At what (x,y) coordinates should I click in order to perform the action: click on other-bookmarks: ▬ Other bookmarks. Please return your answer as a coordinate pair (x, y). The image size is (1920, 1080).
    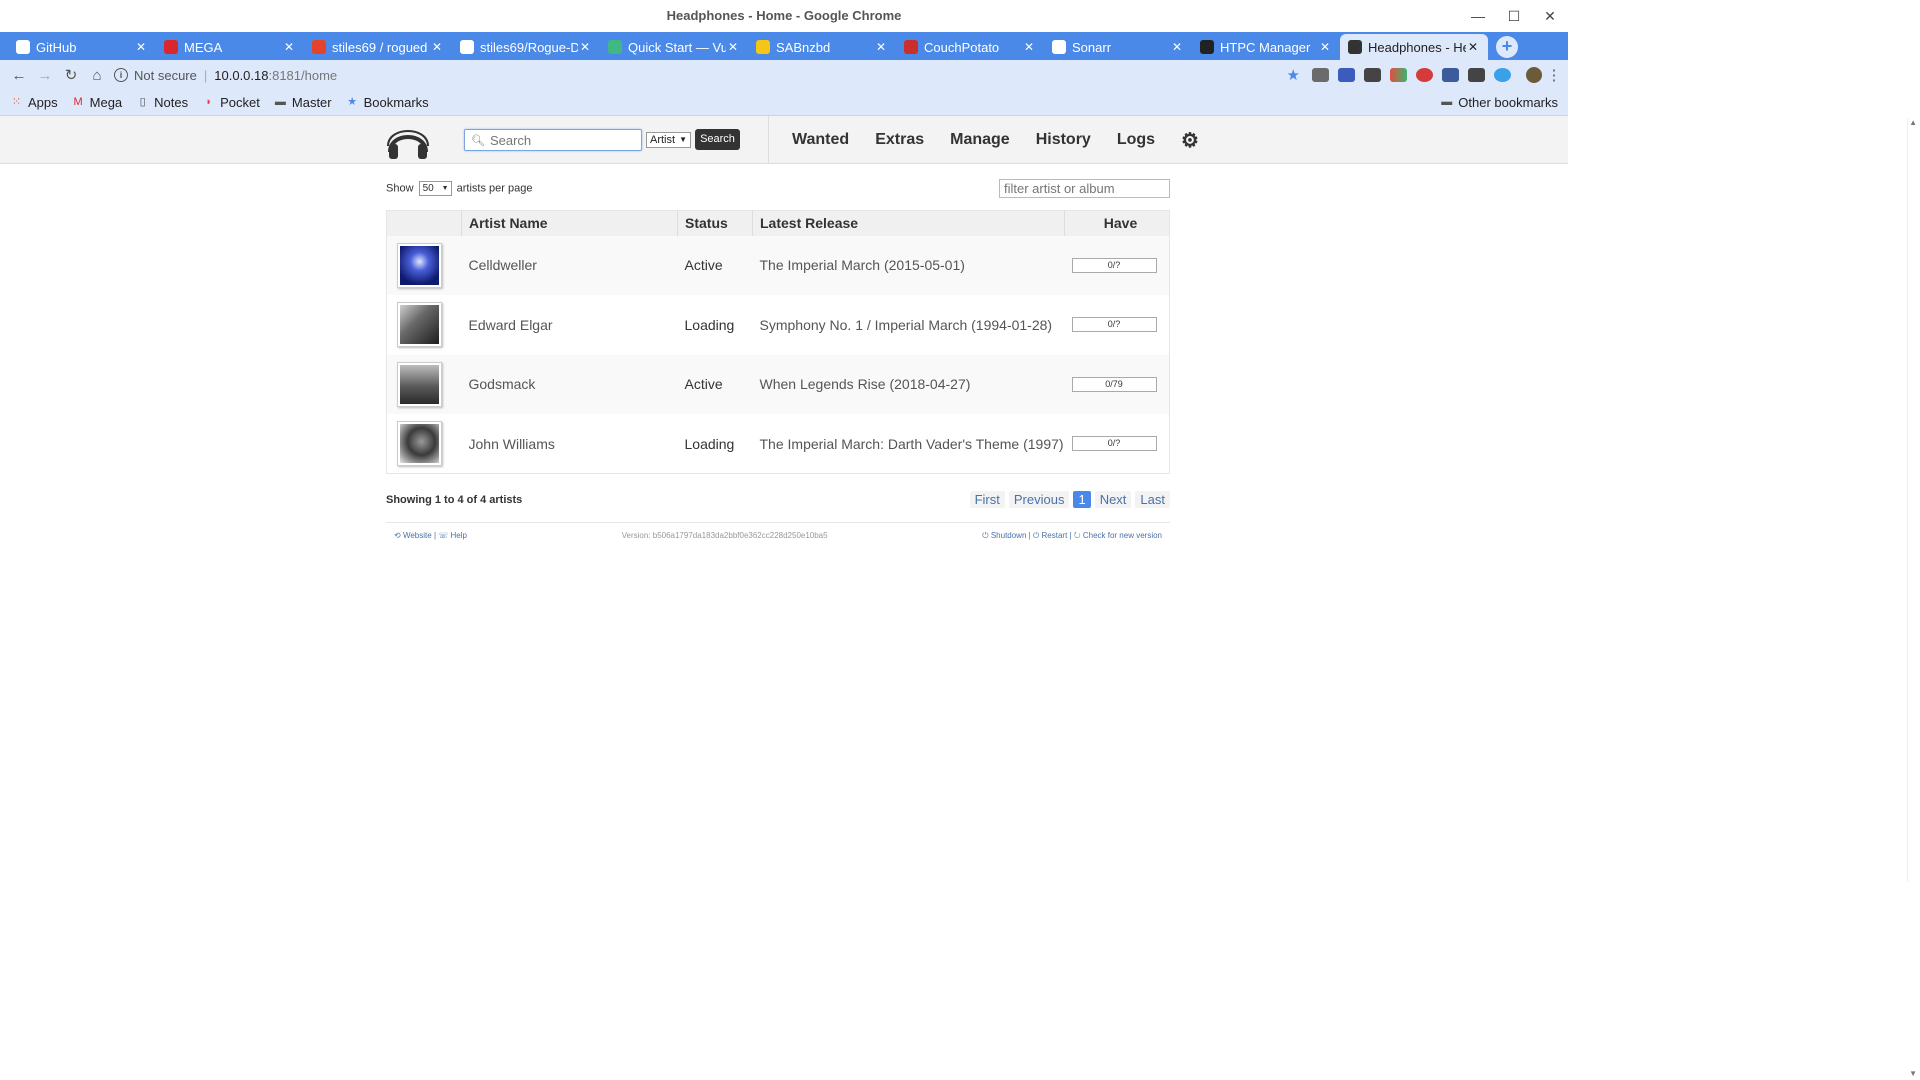
    Looking at the image, I should click on (1499, 102).